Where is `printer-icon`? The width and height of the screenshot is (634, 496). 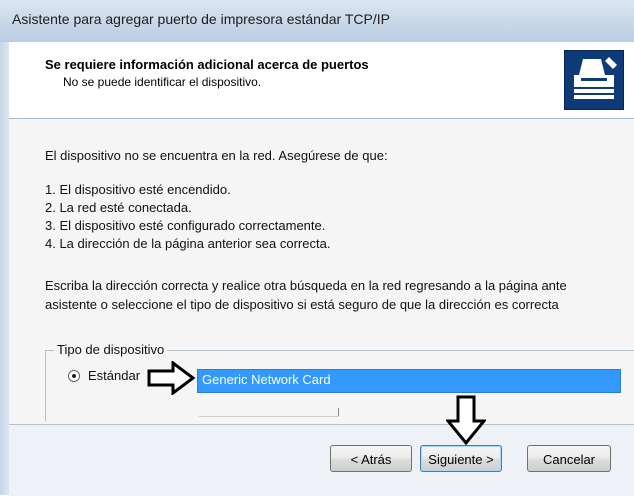 printer-icon is located at coordinates (594, 80).